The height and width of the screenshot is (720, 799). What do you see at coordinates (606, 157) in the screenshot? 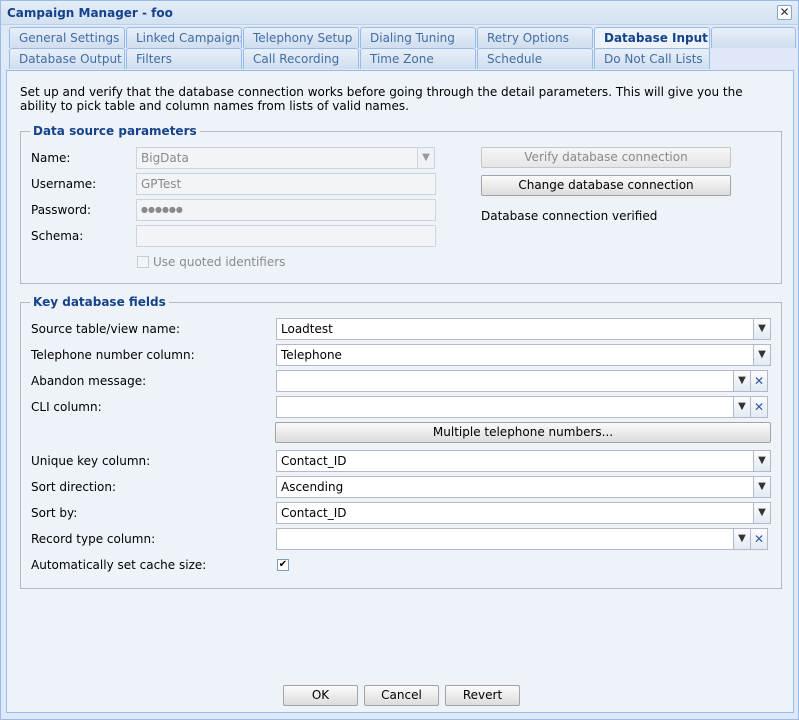
I see `verify-connection-button: Verify database connection` at bounding box center [606, 157].